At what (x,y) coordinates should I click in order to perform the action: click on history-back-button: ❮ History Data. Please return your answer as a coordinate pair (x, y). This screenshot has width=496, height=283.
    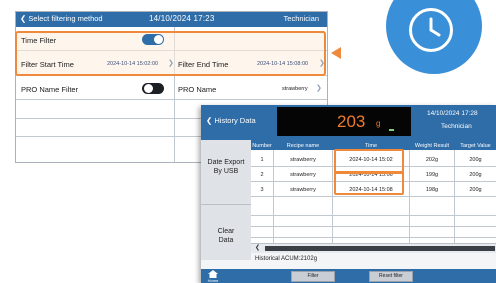
    Looking at the image, I should click on (231, 120).